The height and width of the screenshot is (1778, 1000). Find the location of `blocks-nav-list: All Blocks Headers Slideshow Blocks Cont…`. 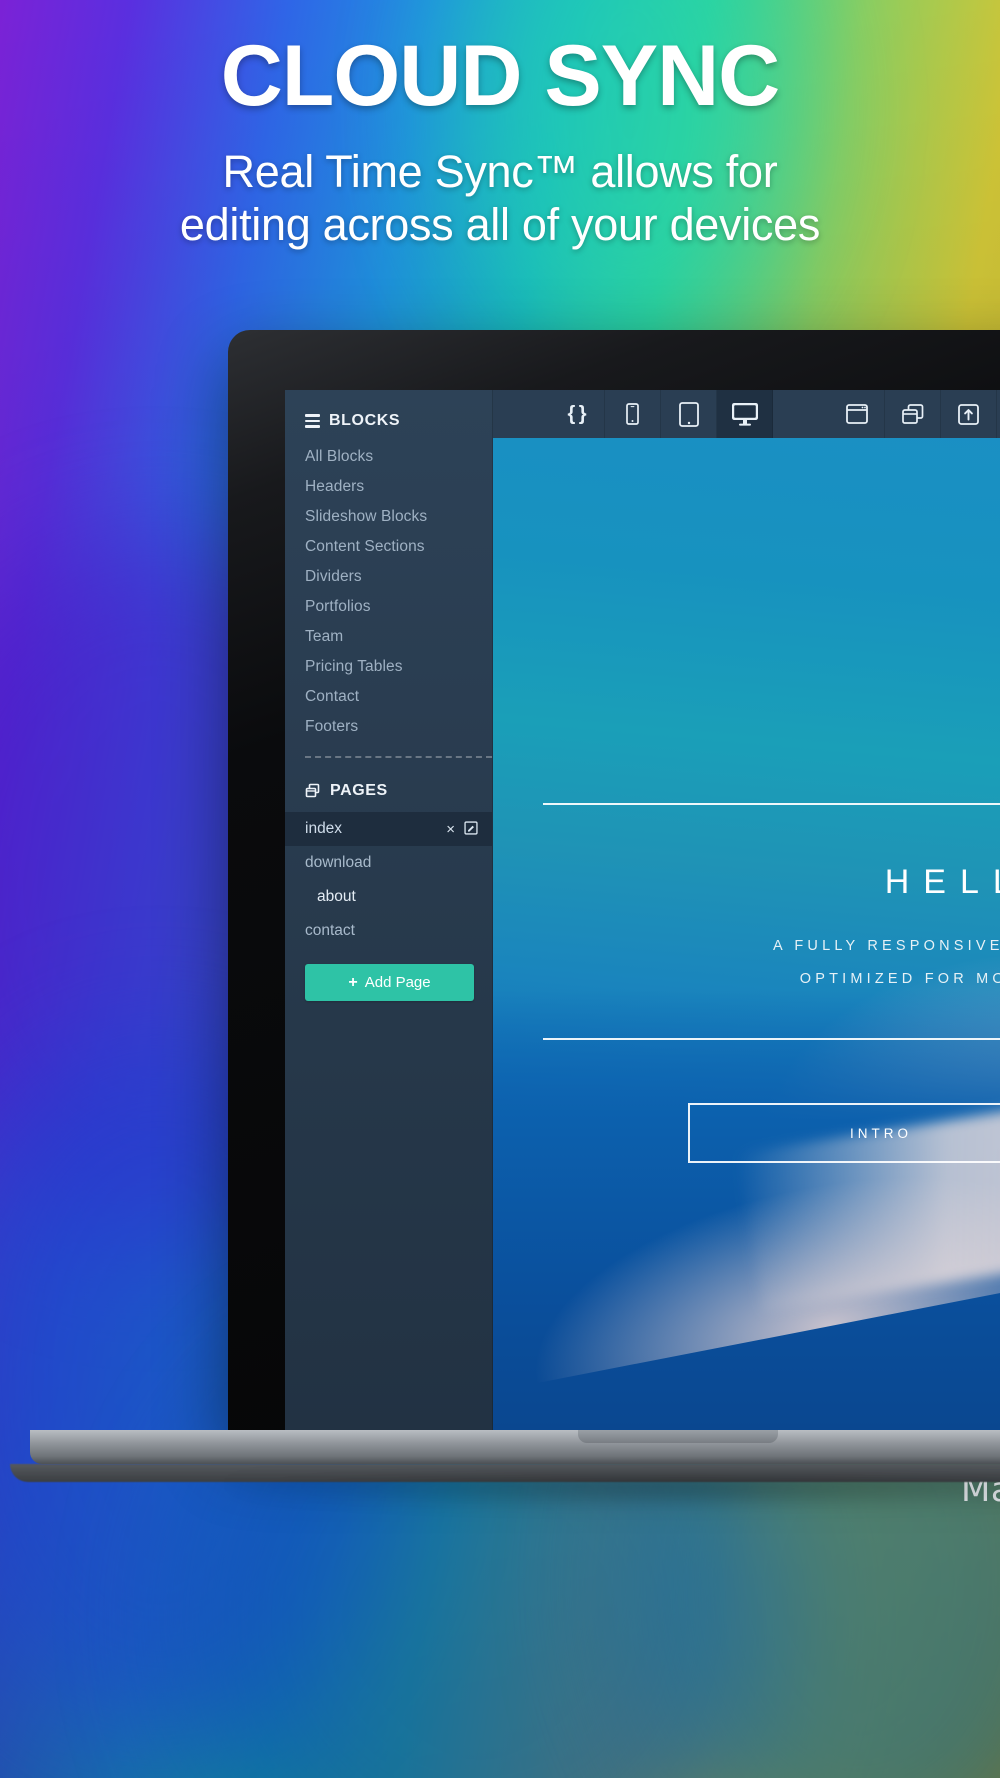

blocks-nav-list: All Blocks Headers Slideshow Blocks Cont… is located at coordinates (388, 592).